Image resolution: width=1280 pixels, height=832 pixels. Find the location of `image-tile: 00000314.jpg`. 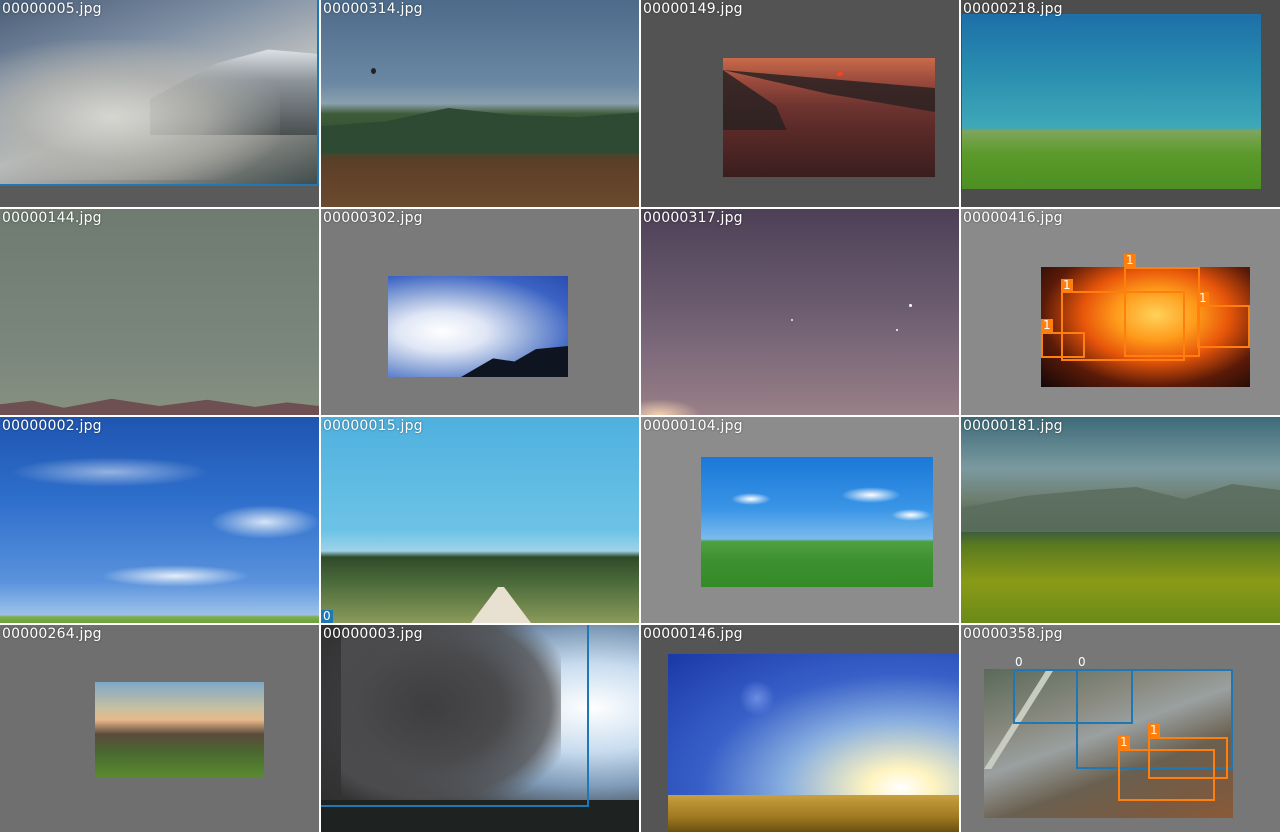

image-tile: 00000314.jpg is located at coordinates (480, 103).